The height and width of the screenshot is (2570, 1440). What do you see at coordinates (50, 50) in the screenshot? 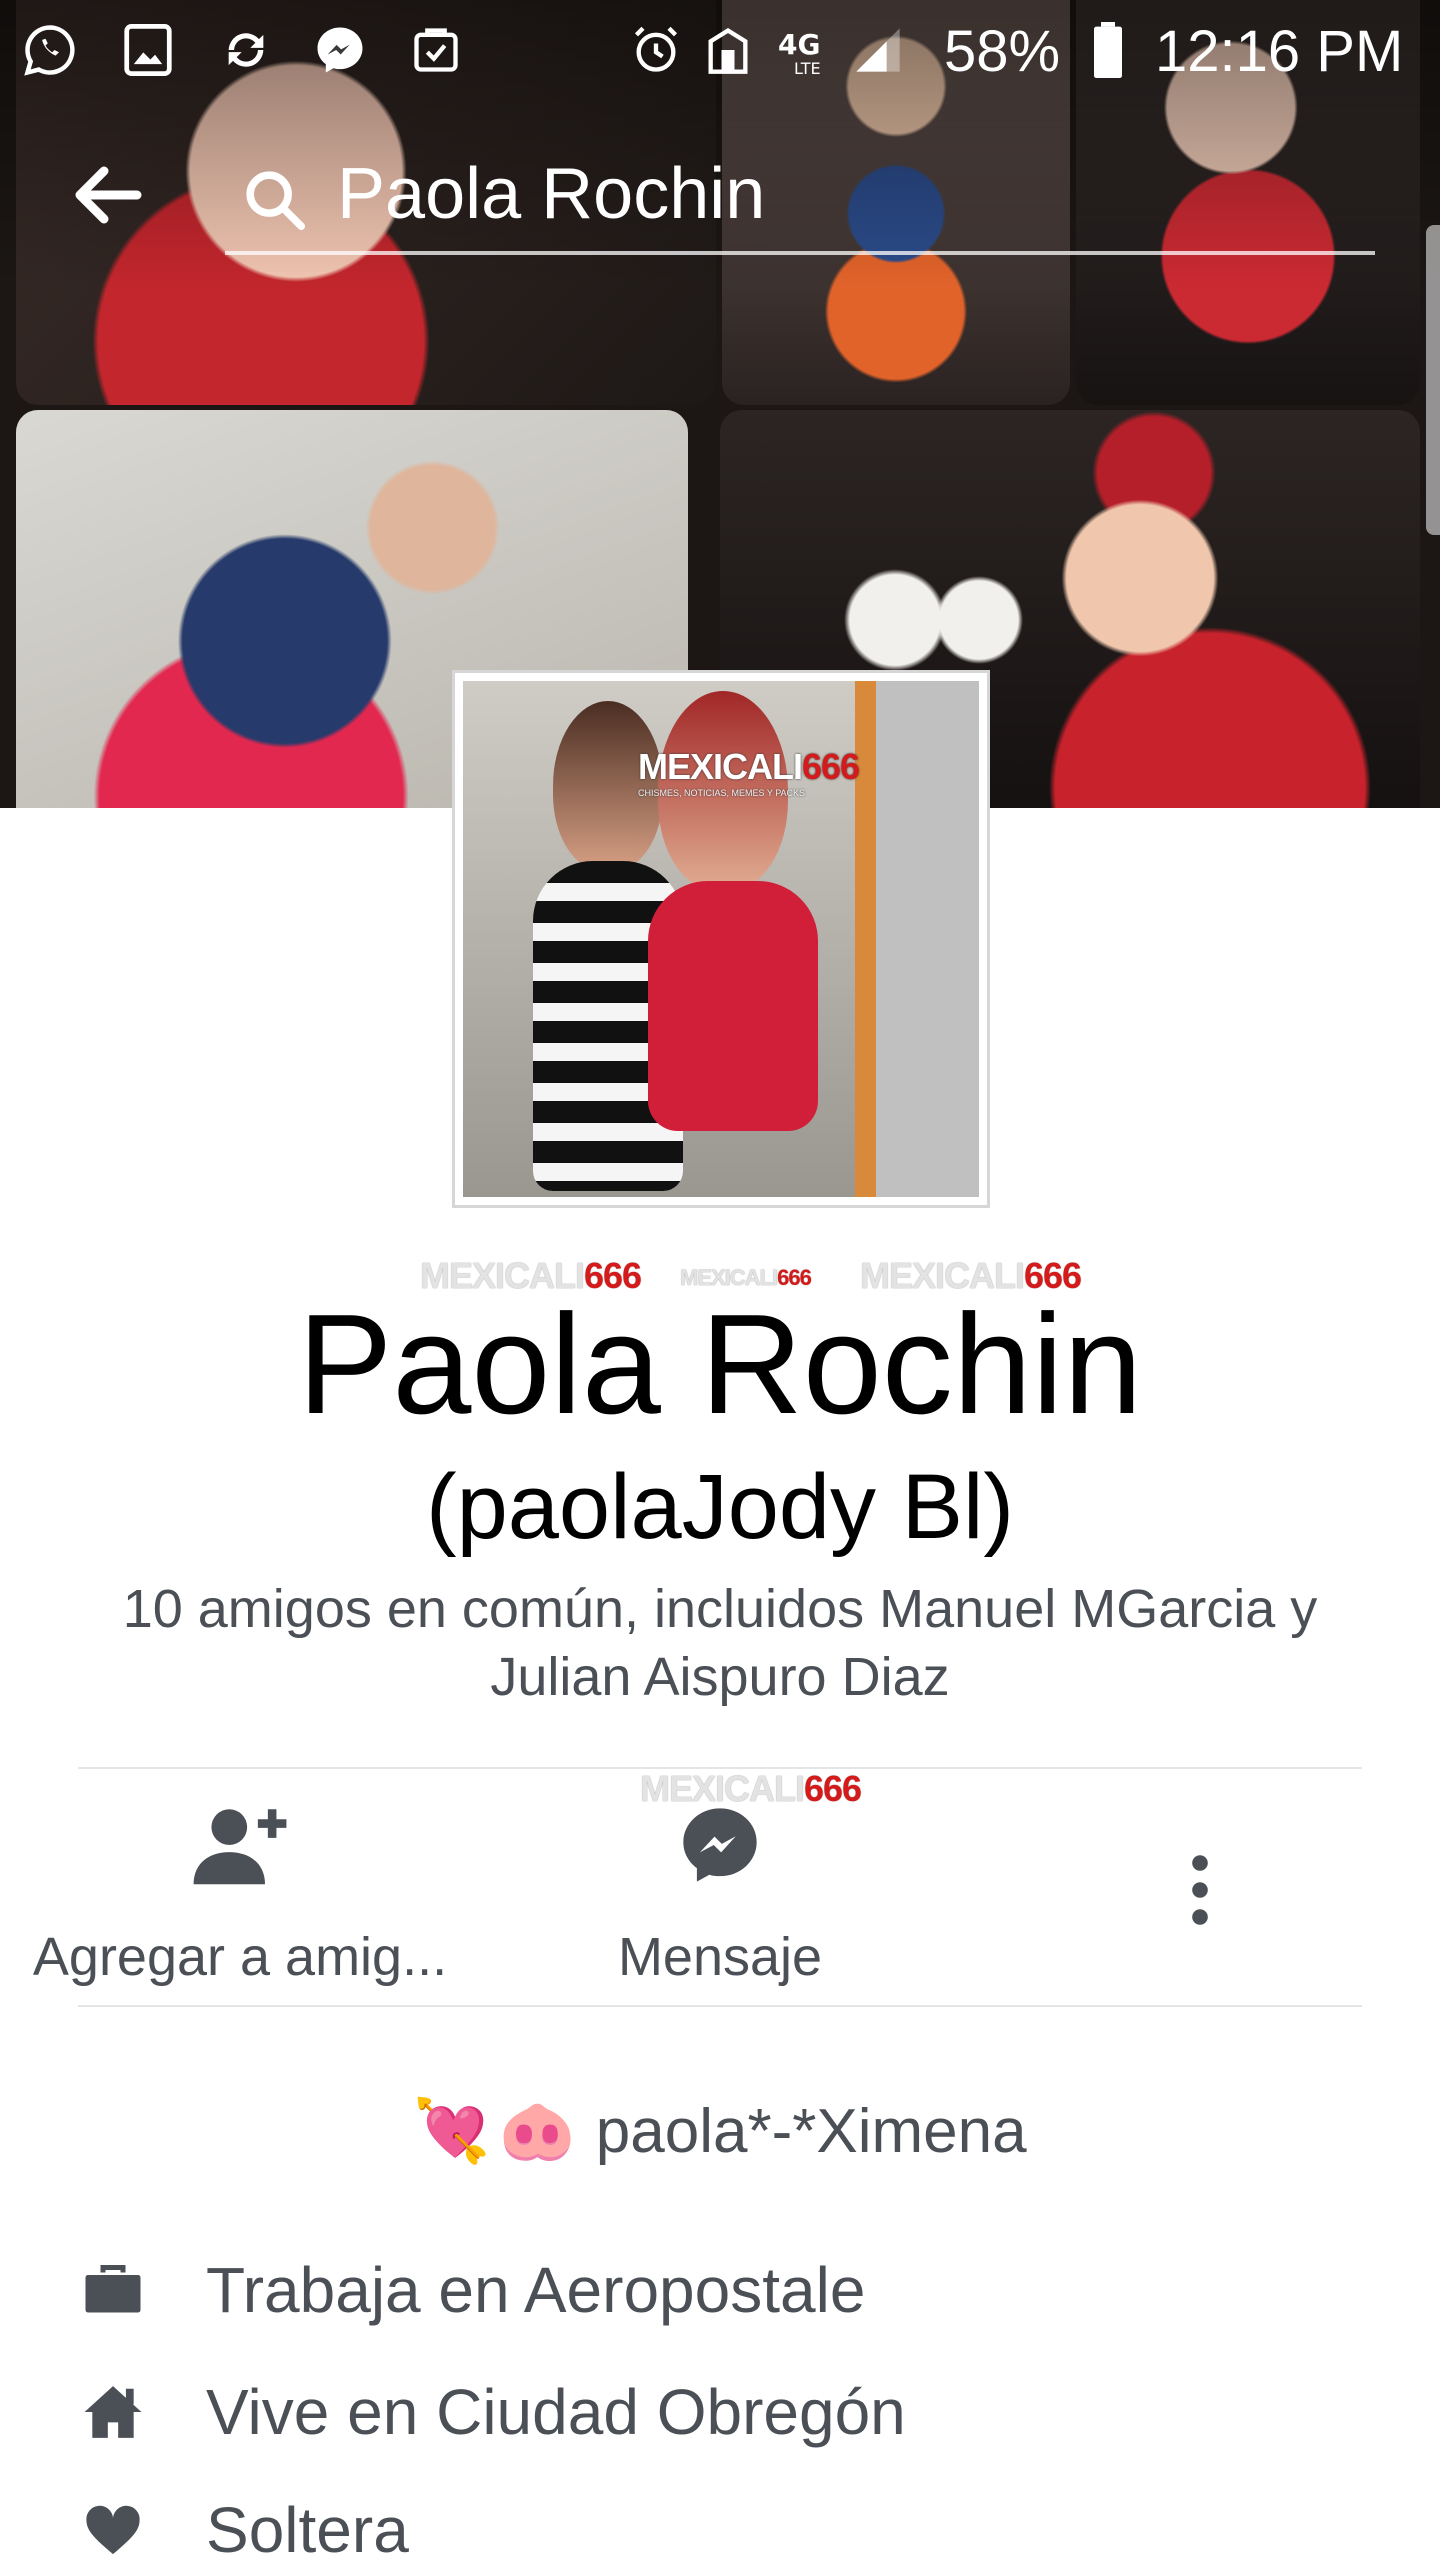
I see `whatsapp-icon` at bounding box center [50, 50].